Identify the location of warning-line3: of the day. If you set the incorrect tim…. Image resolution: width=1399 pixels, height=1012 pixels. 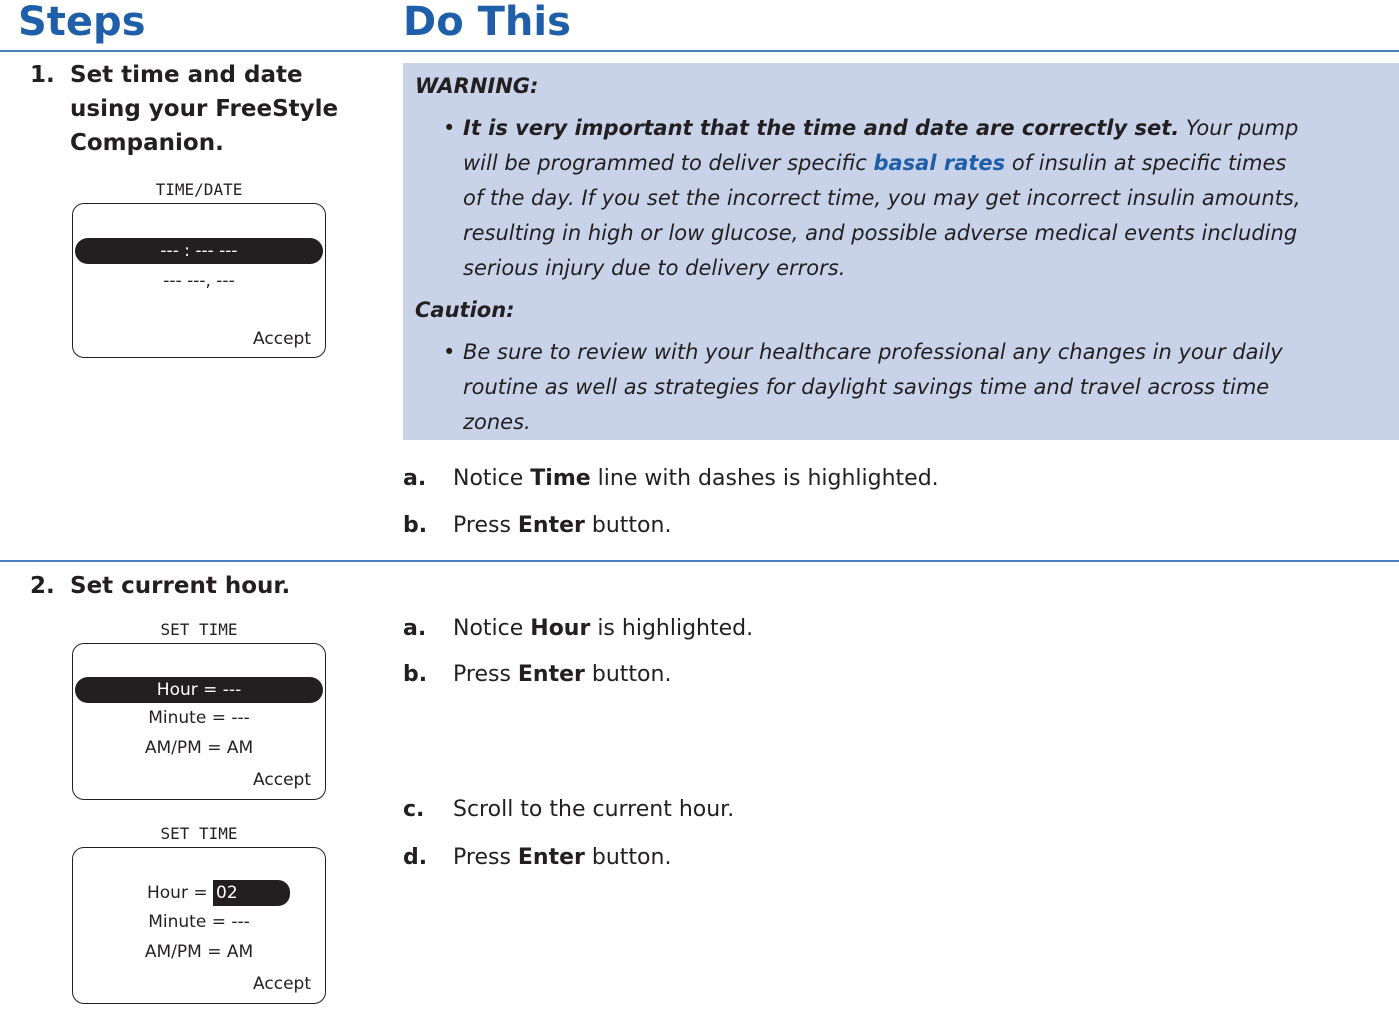
(882, 198).